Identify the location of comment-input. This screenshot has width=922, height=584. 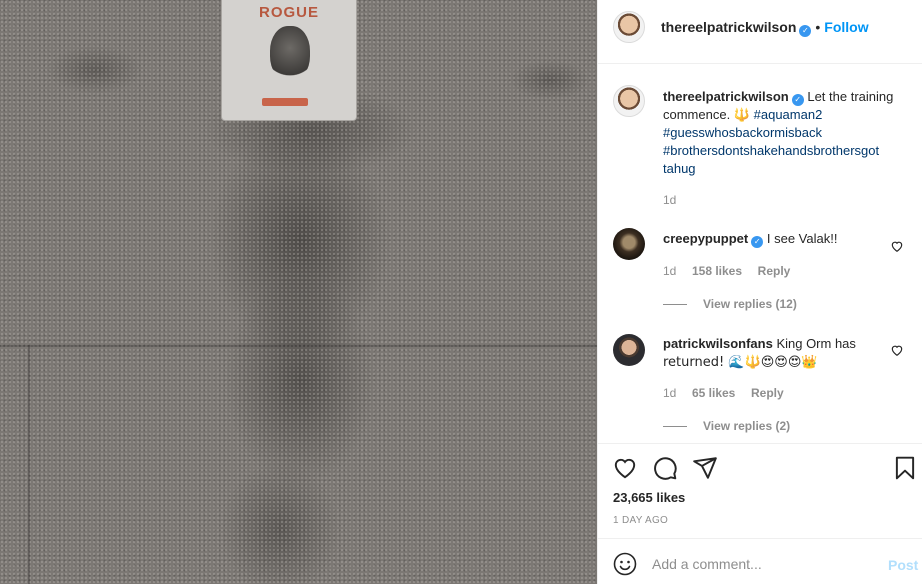
(762, 564).